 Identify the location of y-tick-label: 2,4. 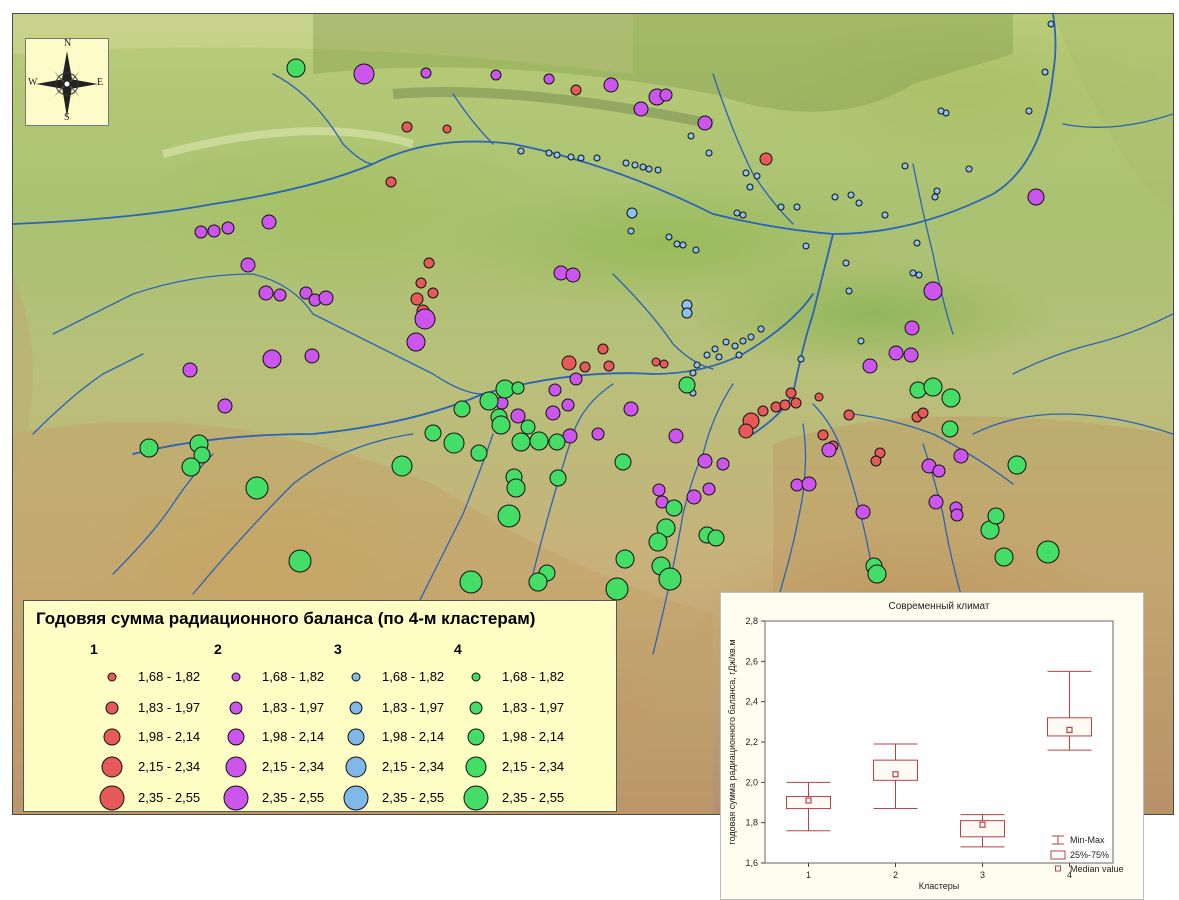
(751, 702).